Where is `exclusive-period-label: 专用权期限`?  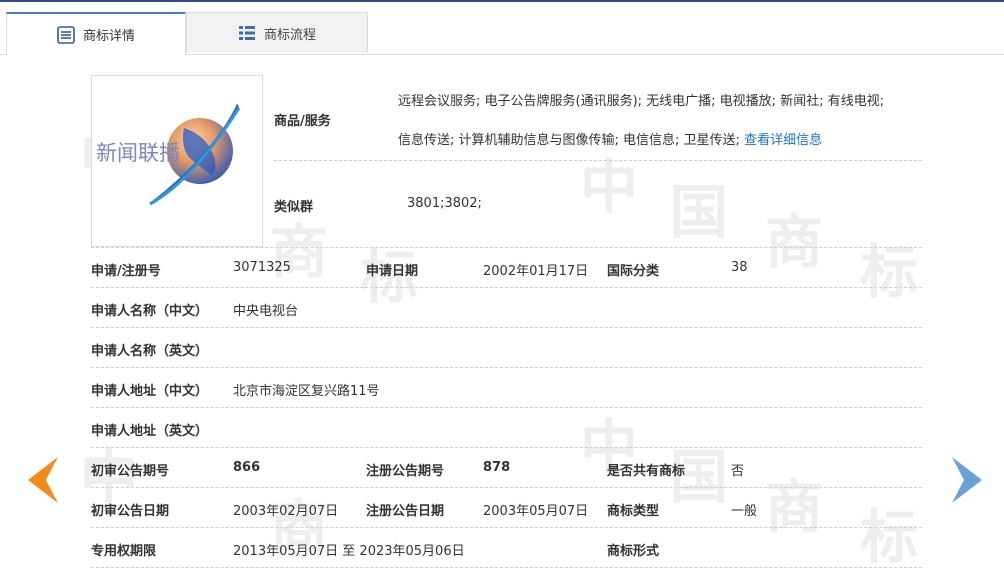
exclusive-period-label: 专用权期限 is located at coordinates (124, 551).